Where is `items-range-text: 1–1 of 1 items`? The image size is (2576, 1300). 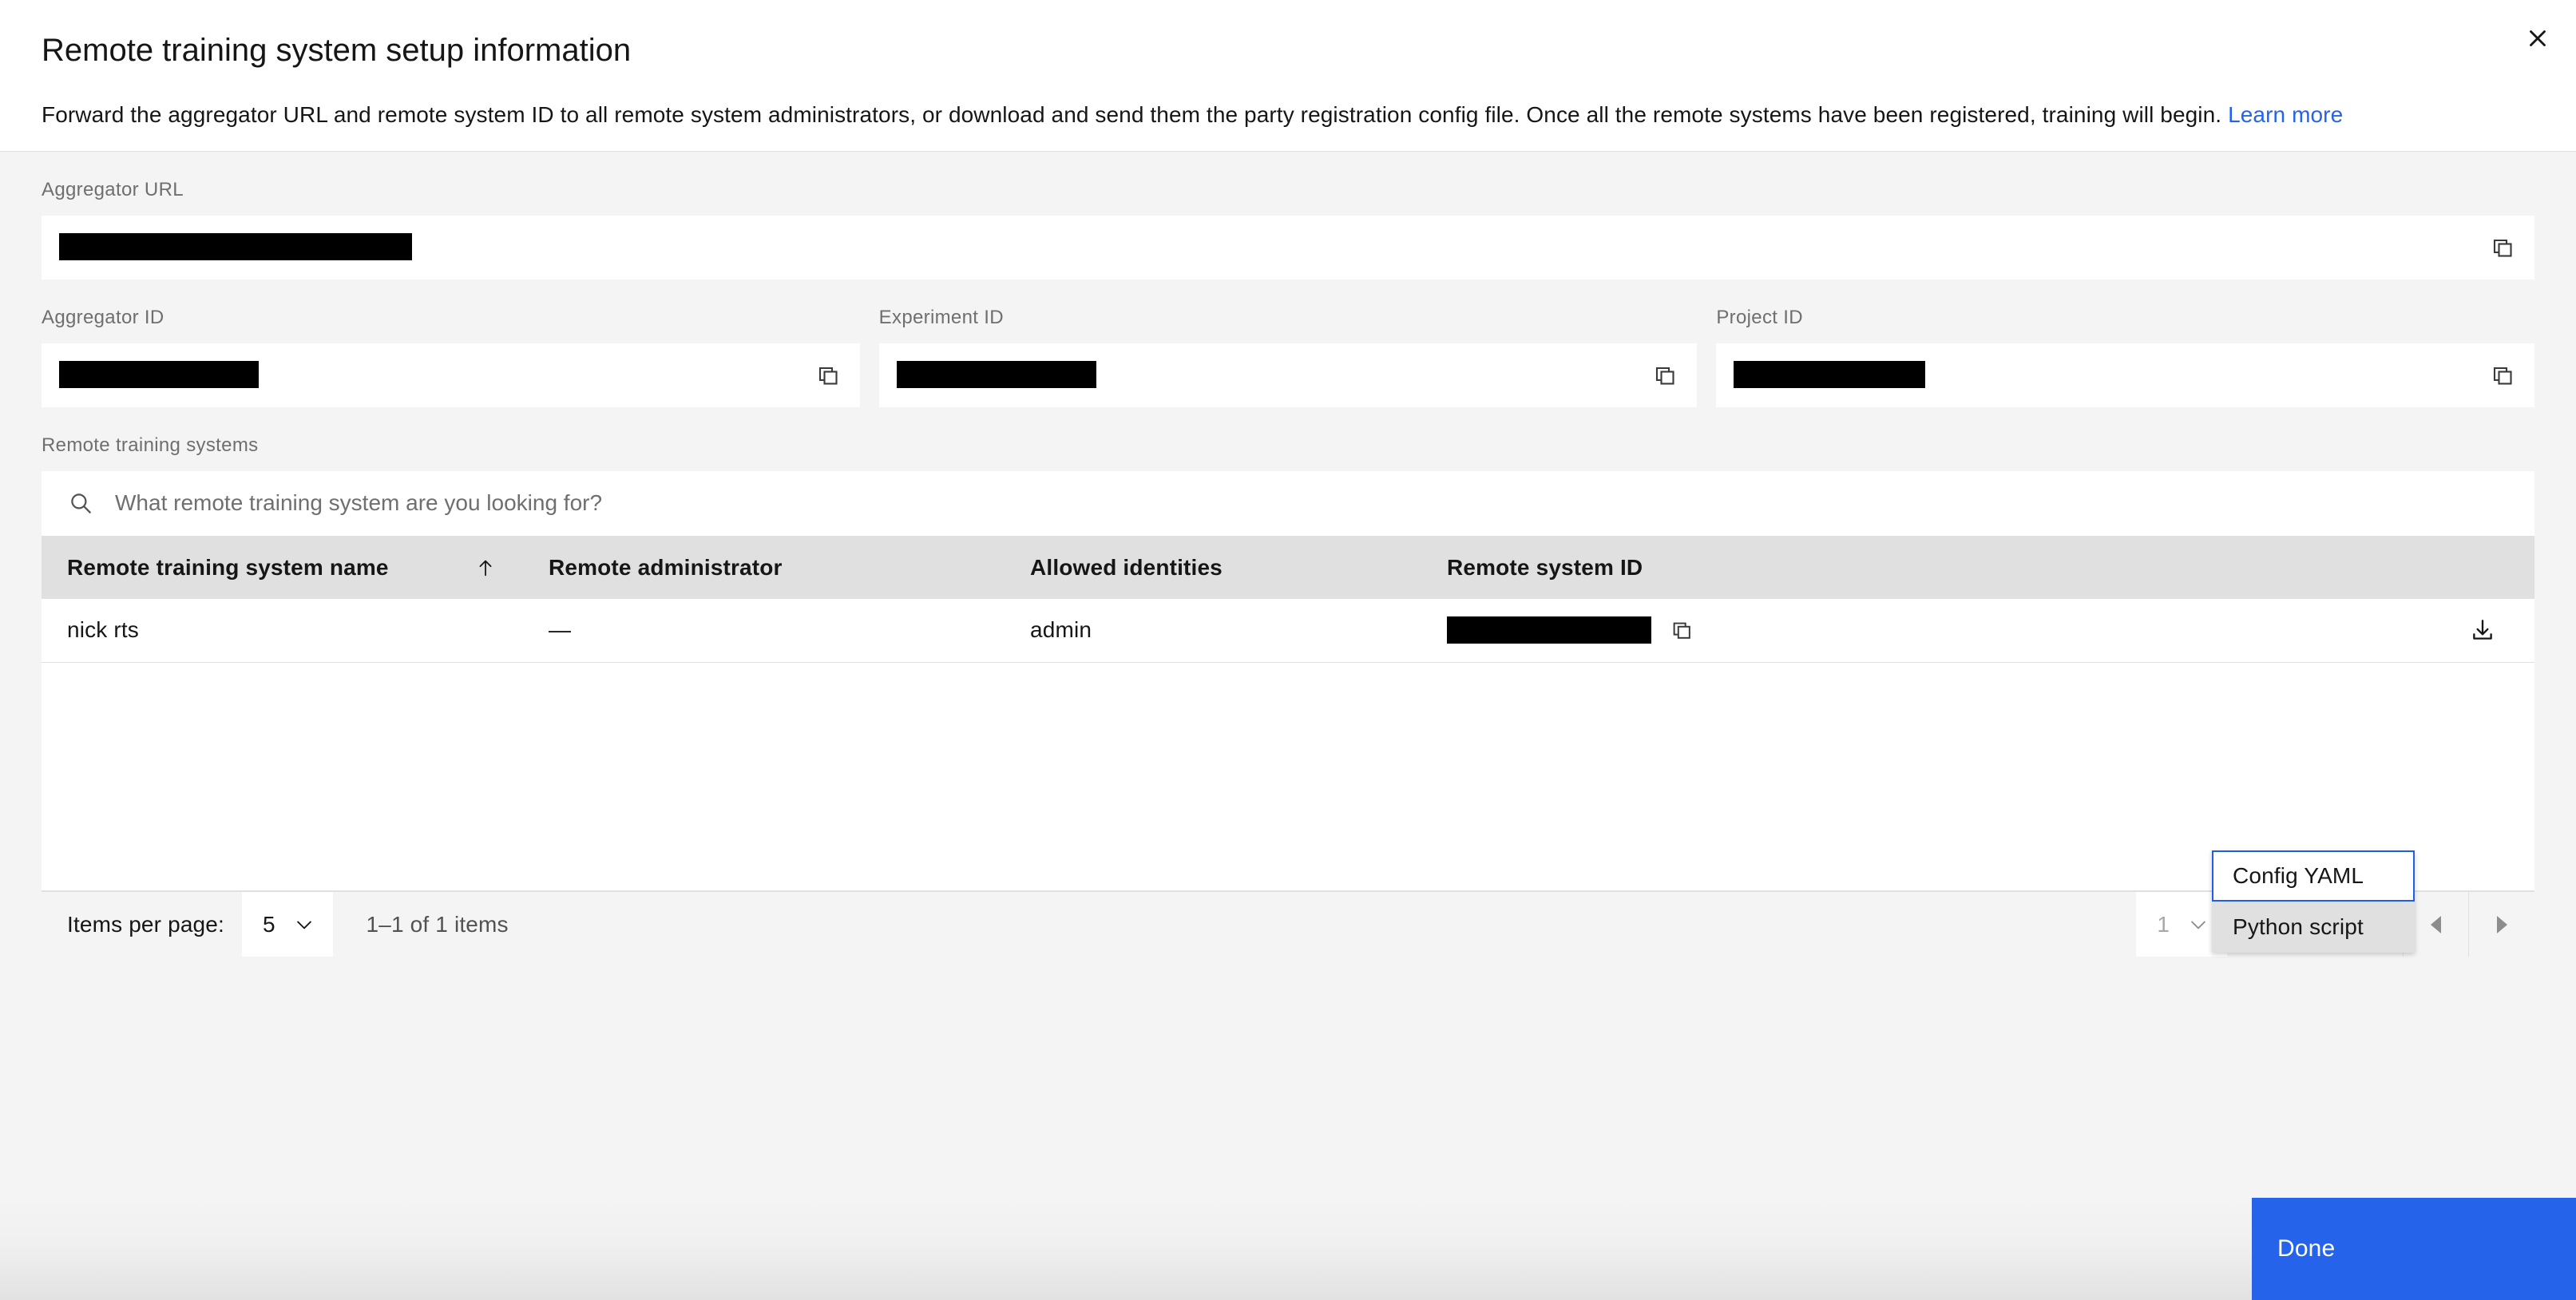
items-range-text: 1–1 of 1 items is located at coordinates (437, 924).